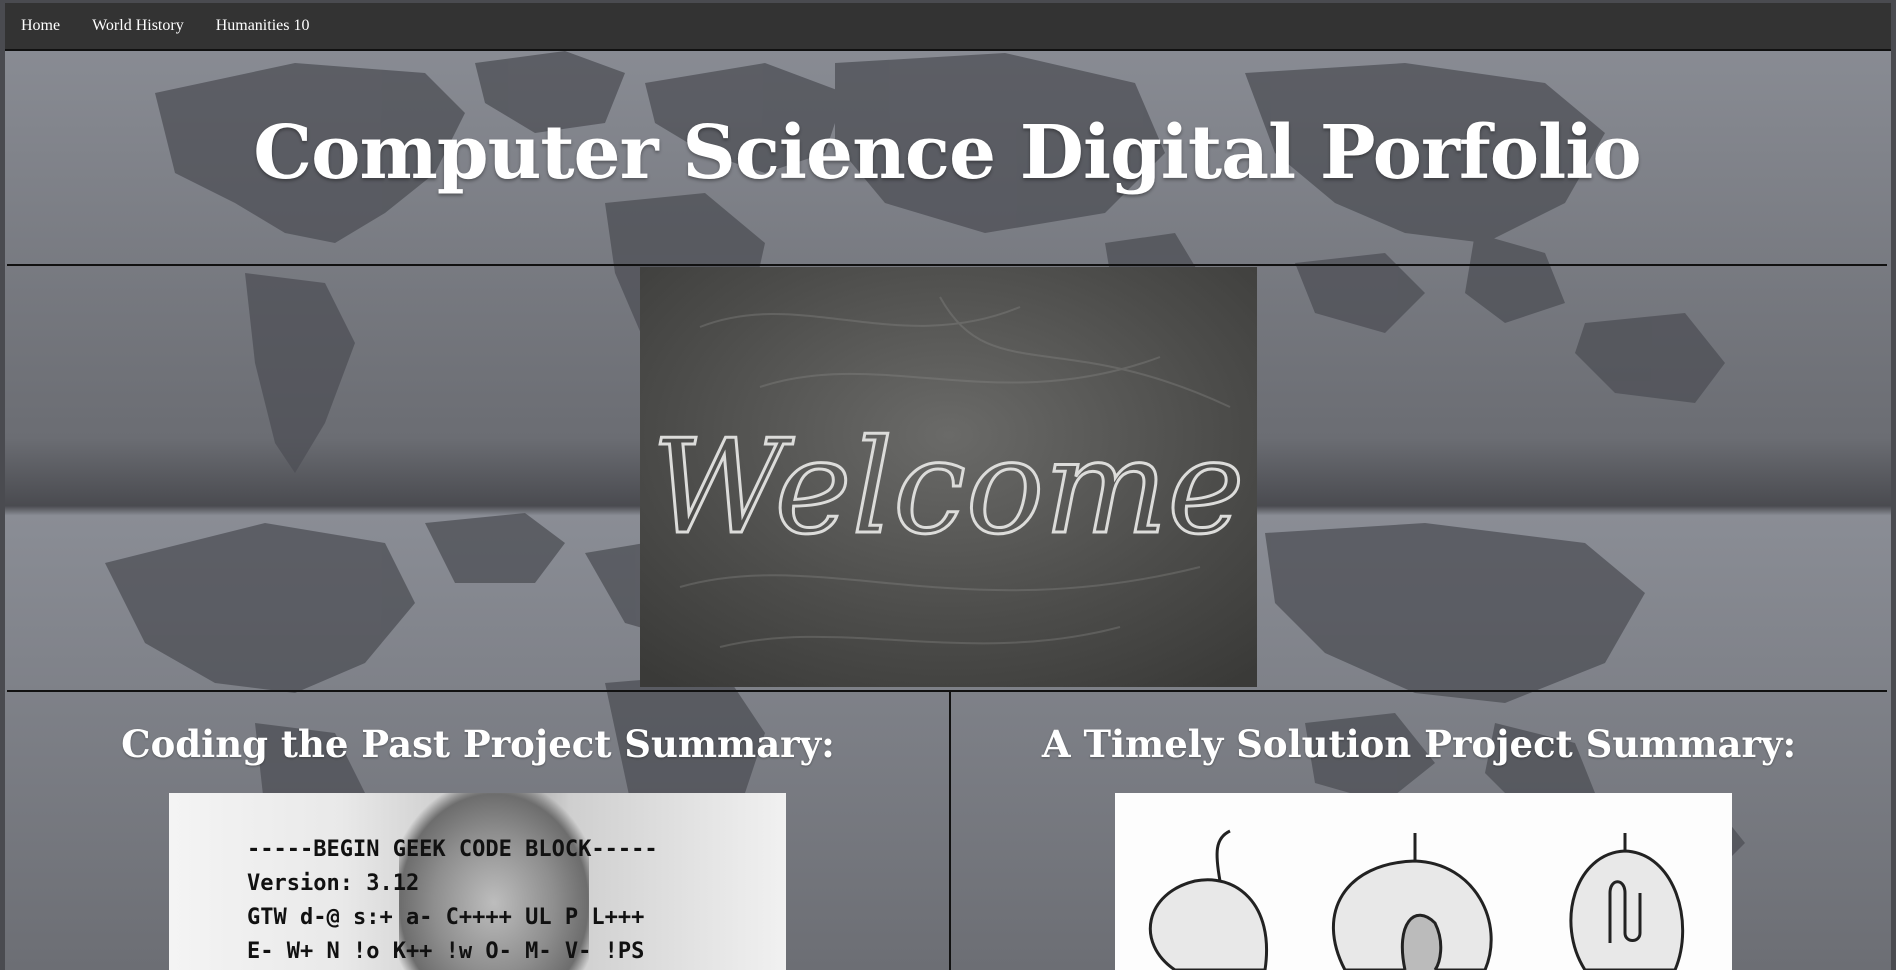 The height and width of the screenshot is (970, 1896). I want to click on nav-home-link: Home, so click(40, 26).